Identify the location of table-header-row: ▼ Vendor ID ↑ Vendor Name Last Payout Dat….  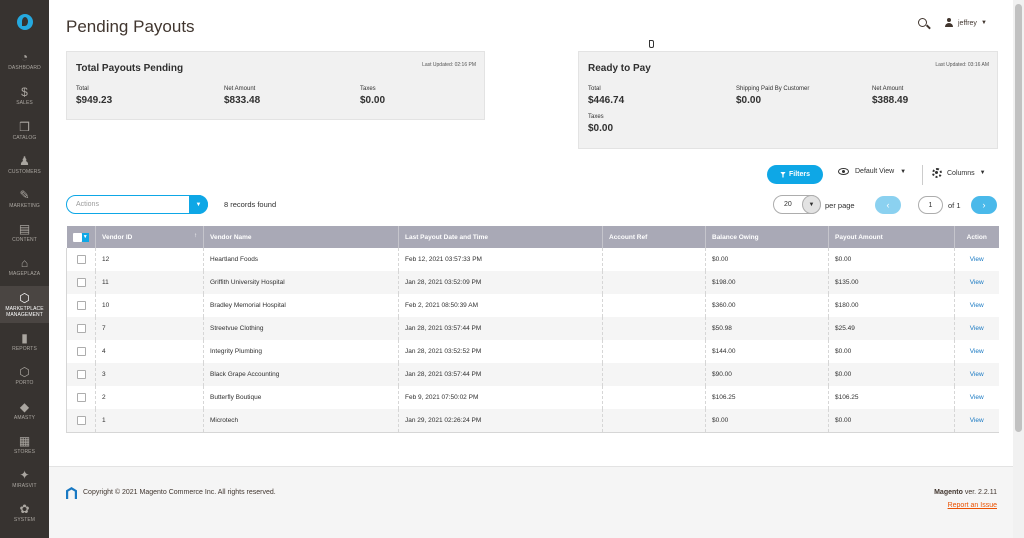
(532, 237).